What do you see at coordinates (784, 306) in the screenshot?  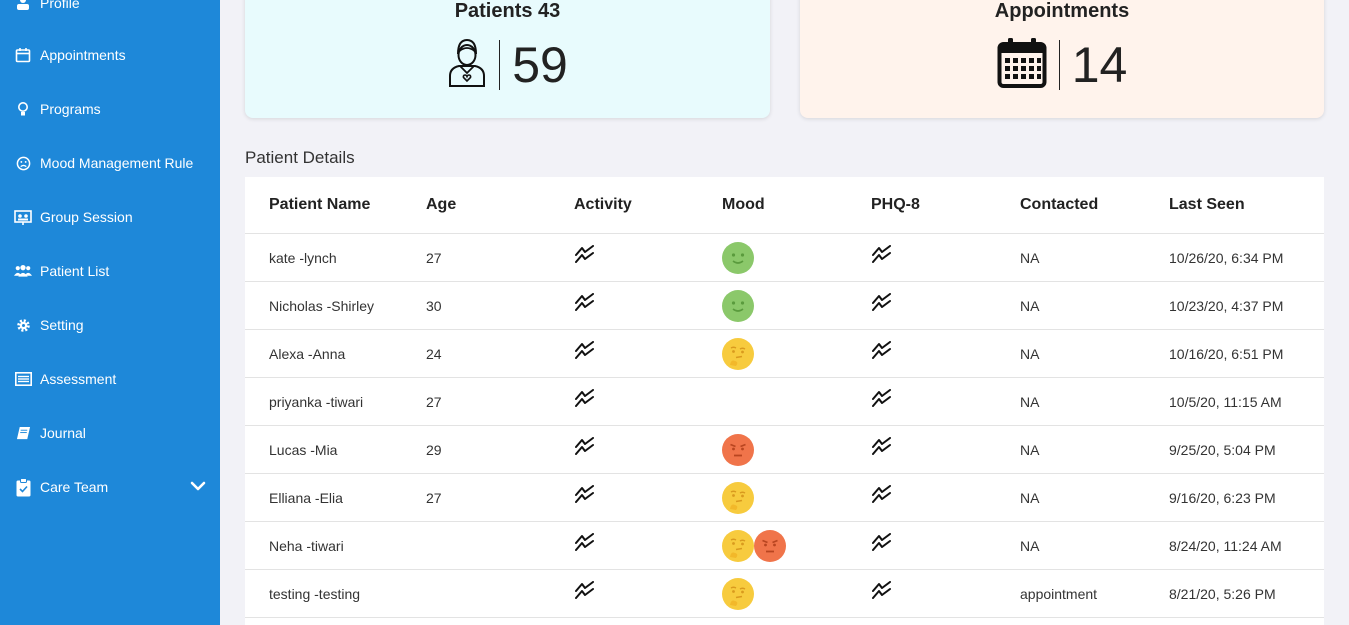 I see `table-row: Nicholas -Shirley 30 NA 10/23/20, 4:37 PM` at bounding box center [784, 306].